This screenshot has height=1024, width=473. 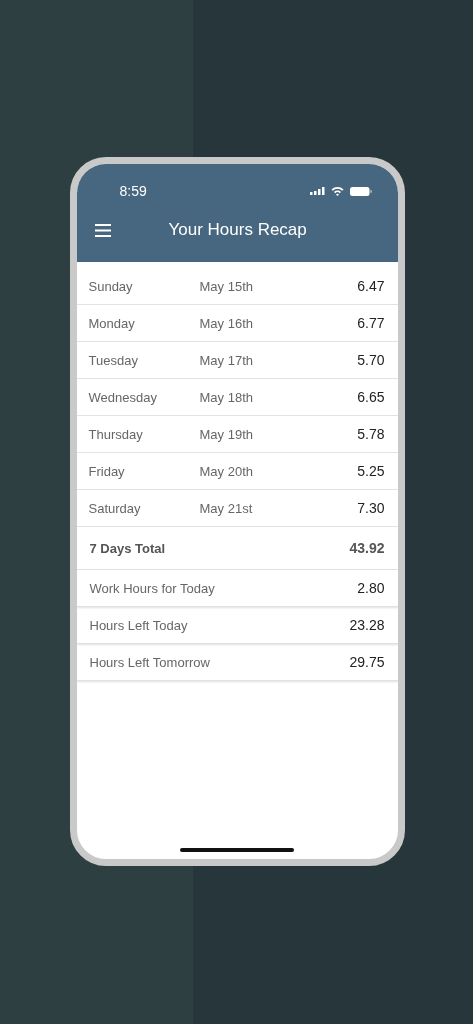 I want to click on total-value: 43.92, so click(x=367, y=548).